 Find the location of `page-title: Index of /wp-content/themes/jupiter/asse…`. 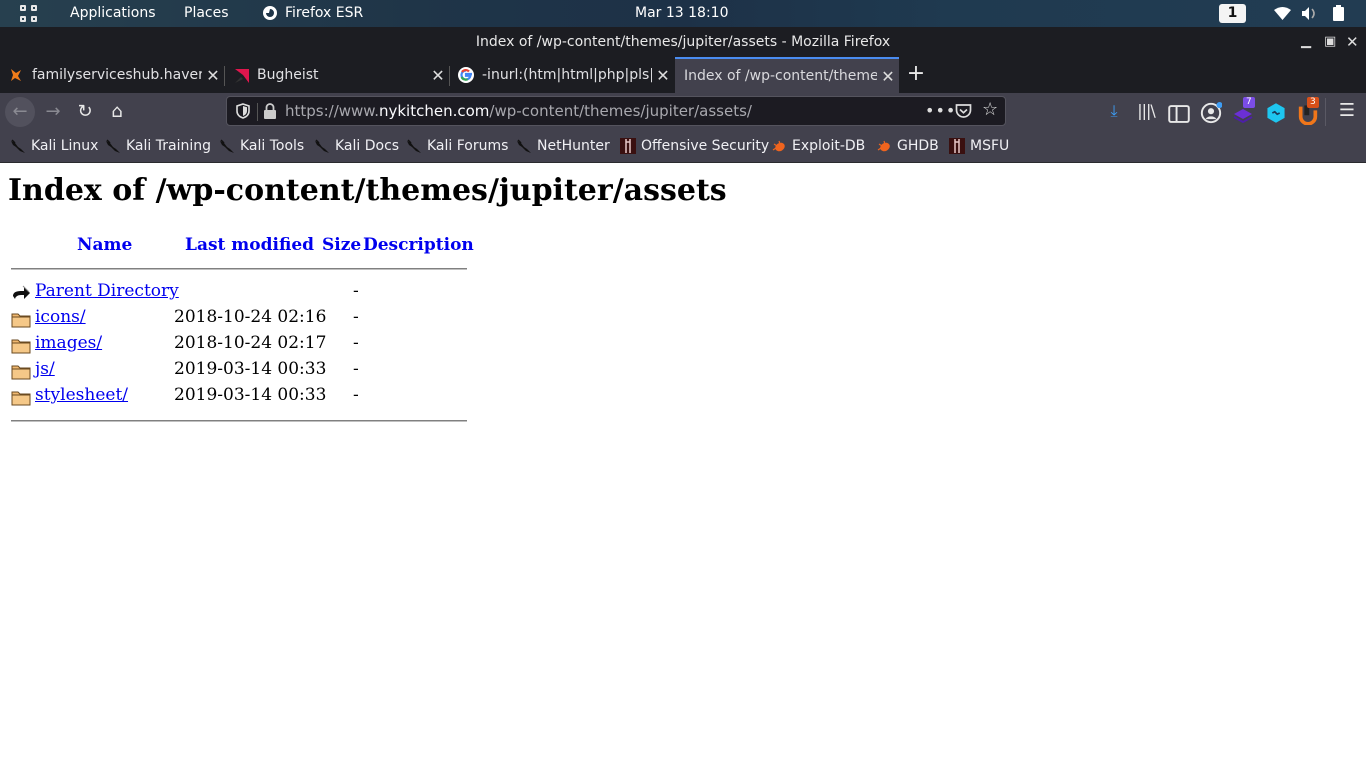

page-title: Index of /wp-content/themes/jupiter/asse… is located at coordinates (367, 190).